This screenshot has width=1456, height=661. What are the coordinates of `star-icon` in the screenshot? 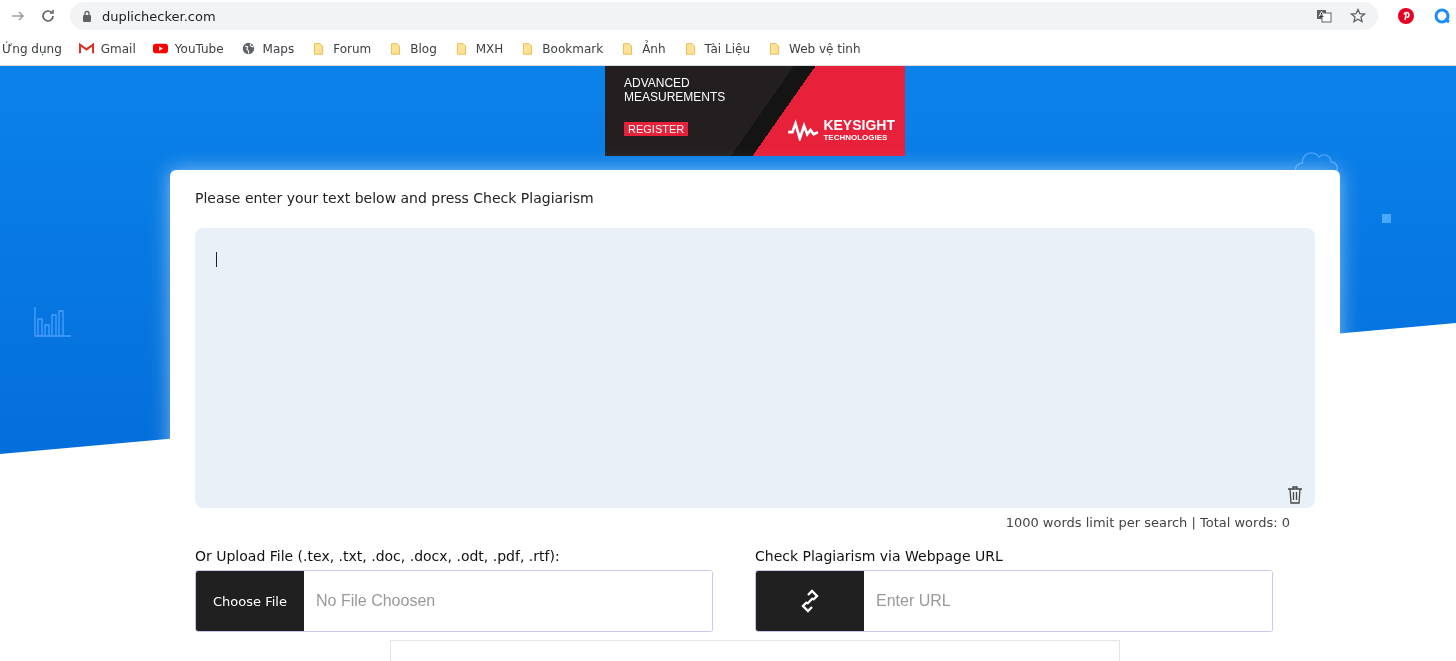 It's located at (1358, 16).